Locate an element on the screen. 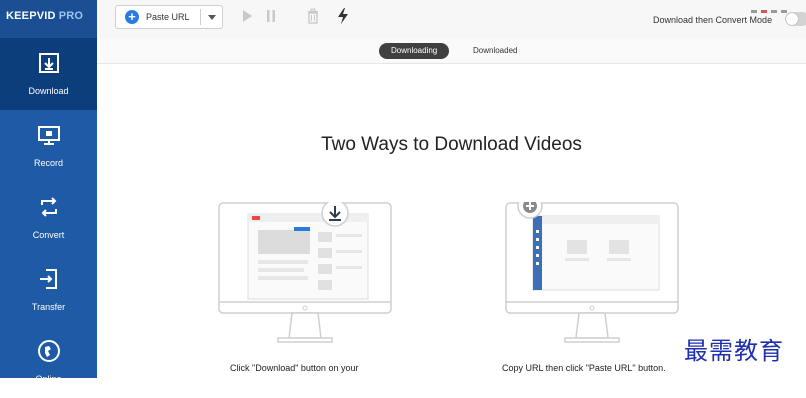  button-divider is located at coordinates (200, 17).